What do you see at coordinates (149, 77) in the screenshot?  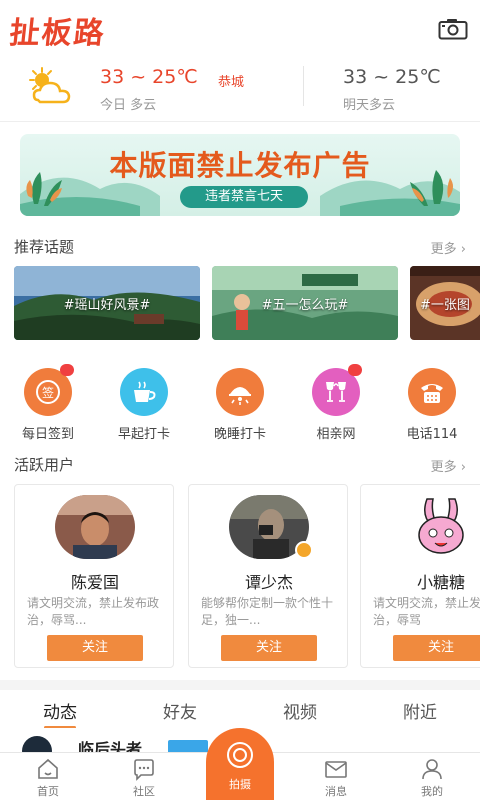 I see `today-temperature: 33 ~ 25℃` at bounding box center [149, 77].